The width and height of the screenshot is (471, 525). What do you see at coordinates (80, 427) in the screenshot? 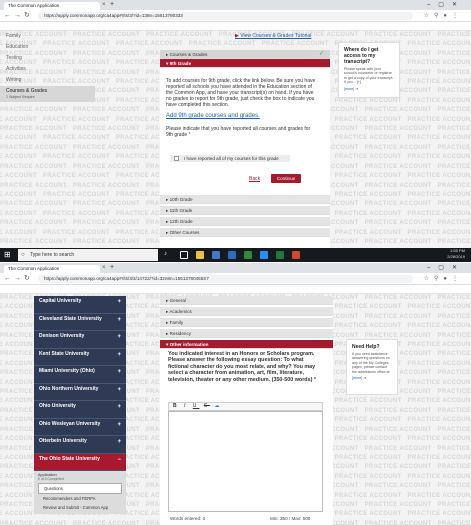
I see `college-item: Ohio Wesleyan University +` at bounding box center [80, 427].